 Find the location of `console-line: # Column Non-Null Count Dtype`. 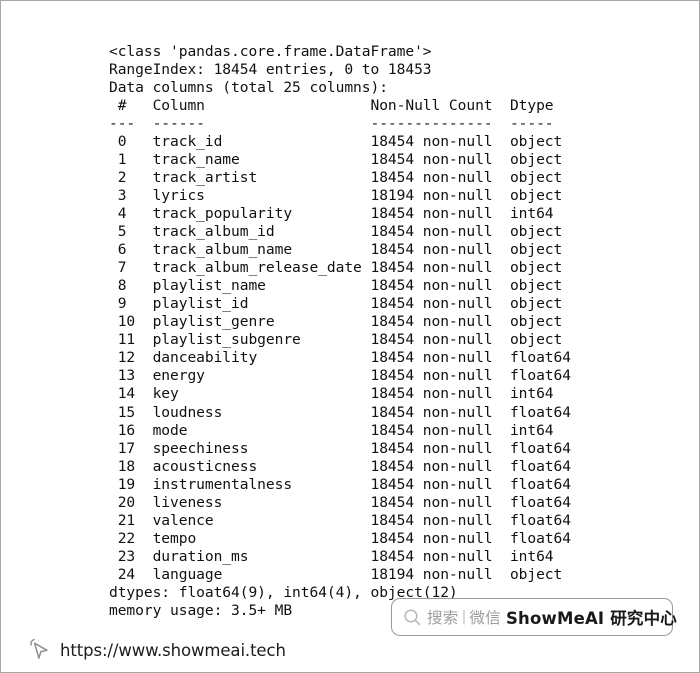

console-line: # Column Non-Null Count Dtype is located at coordinates (331, 105).